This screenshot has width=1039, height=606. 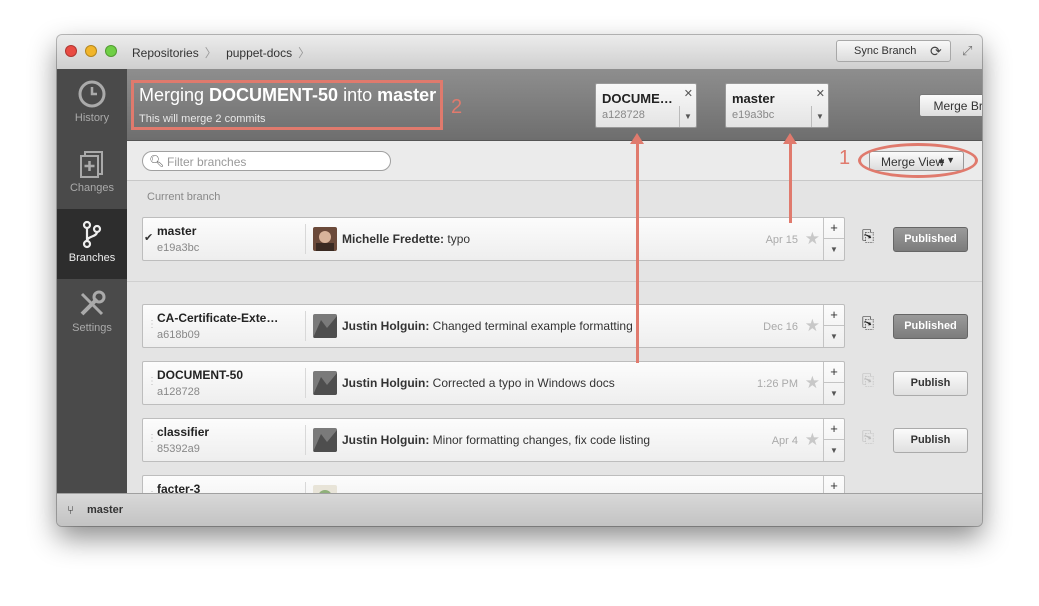 I want to click on source-branch-sha: a128728, so click(x=623, y=115).